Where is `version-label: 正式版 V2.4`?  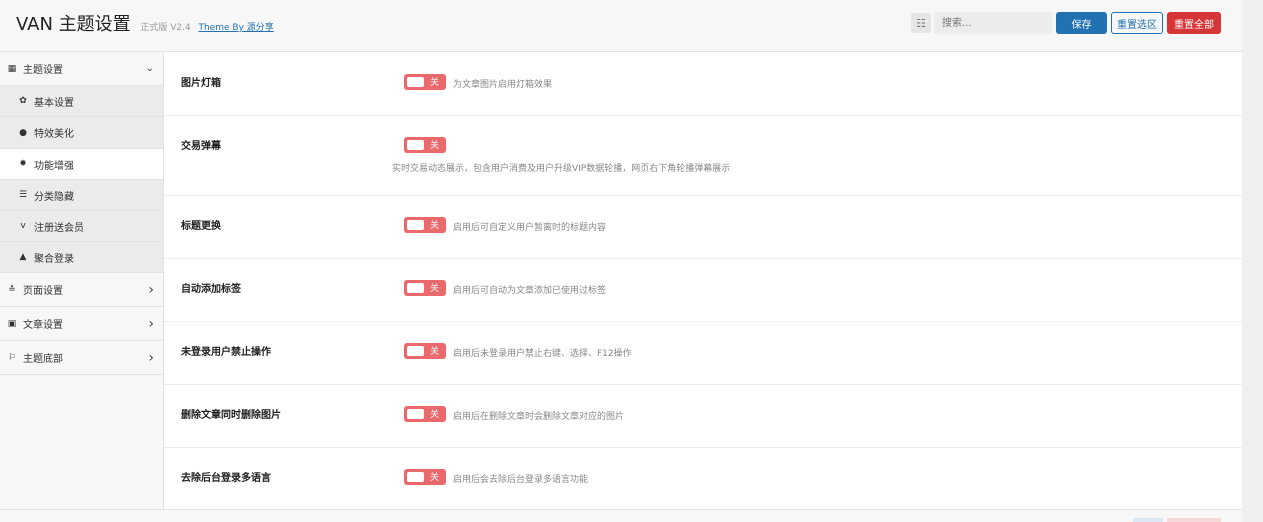
version-label: 正式版 V2.4 is located at coordinates (165, 28).